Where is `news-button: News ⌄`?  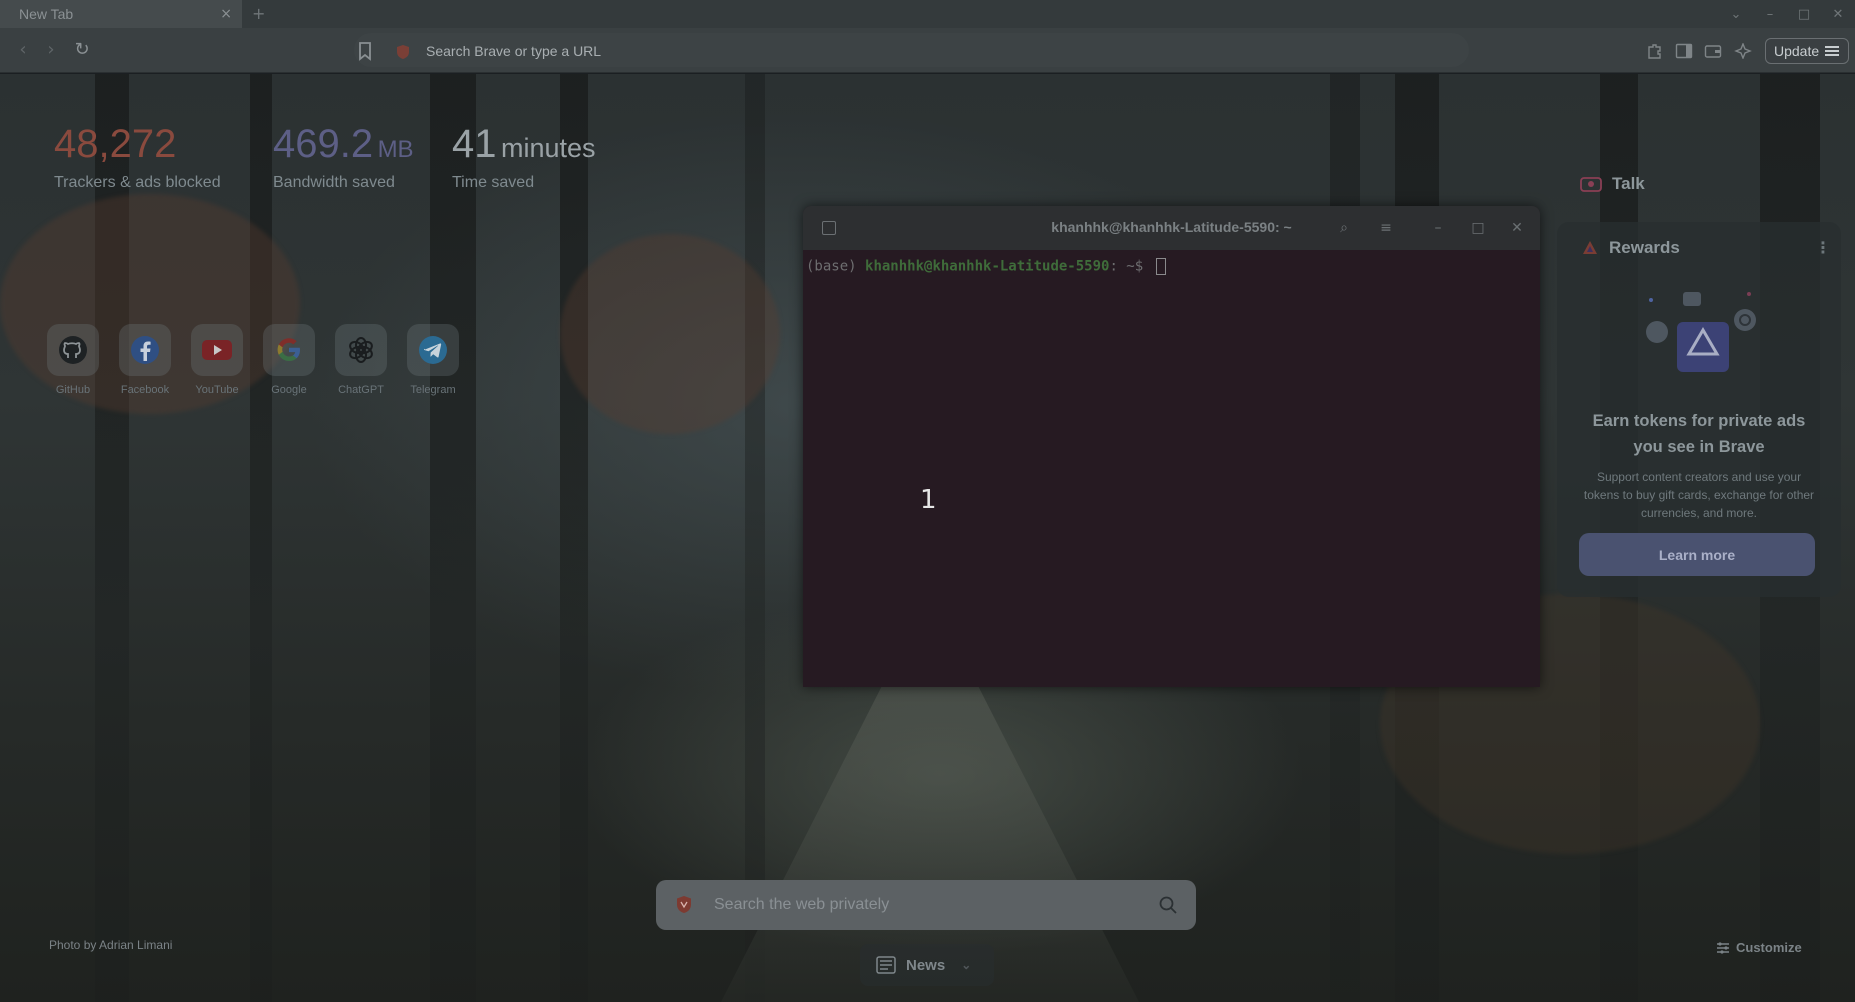
news-button: News ⌄ is located at coordinates (927, 965).